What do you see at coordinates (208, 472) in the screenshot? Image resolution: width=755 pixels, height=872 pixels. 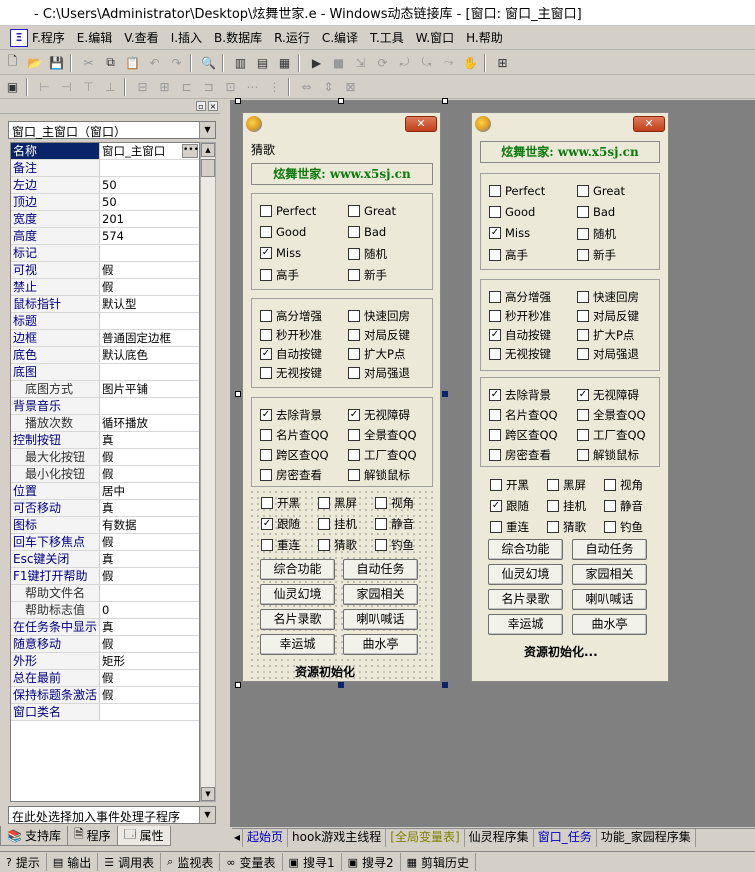 I see `property-scrollbar: ▲ ▼` at bounding box center [208, 472].